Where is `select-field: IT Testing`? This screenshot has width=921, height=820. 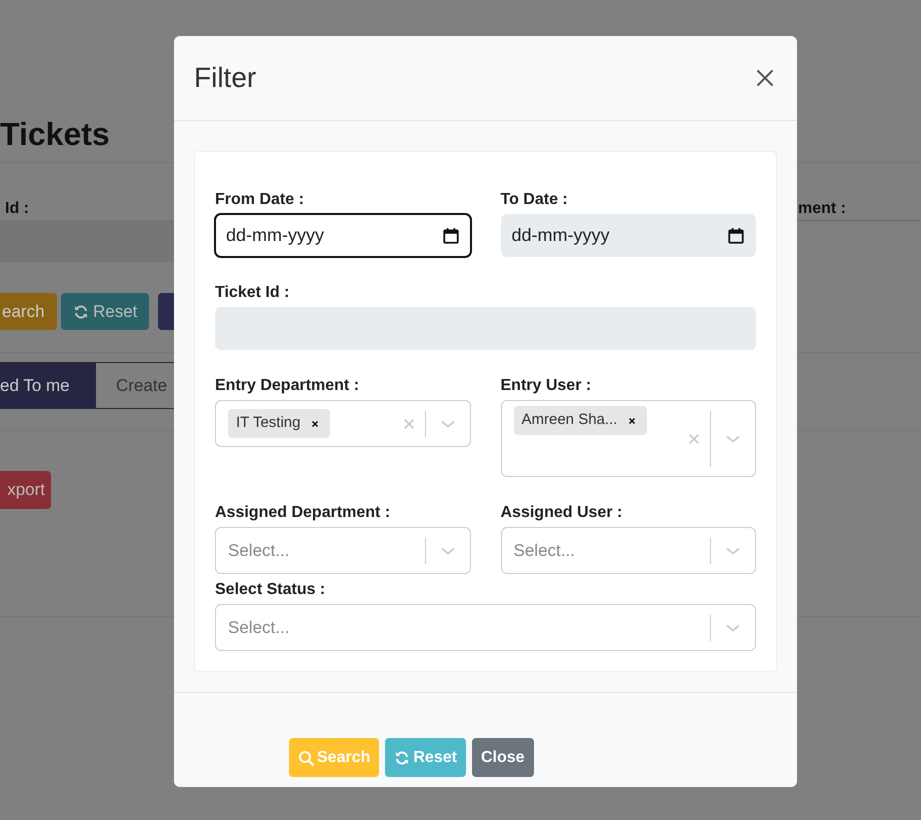
select-field: IT Testing is located at coordinates (342, 423).